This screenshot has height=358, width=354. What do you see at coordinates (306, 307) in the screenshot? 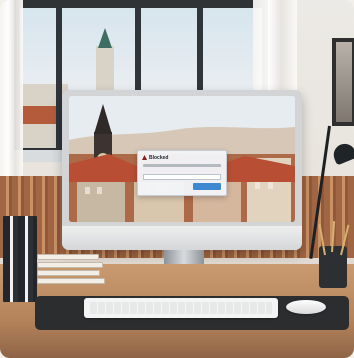
I see `mouse` at bounding box center [306, 307].